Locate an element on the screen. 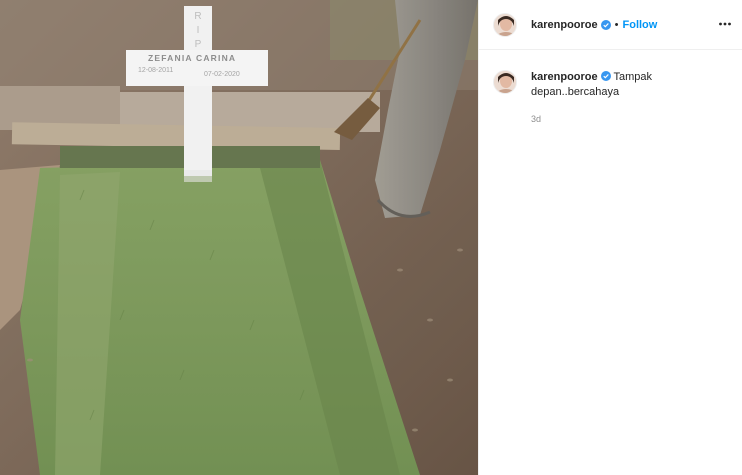  post-header: karenpooroe • Follow is located at coordinates (610, 25).